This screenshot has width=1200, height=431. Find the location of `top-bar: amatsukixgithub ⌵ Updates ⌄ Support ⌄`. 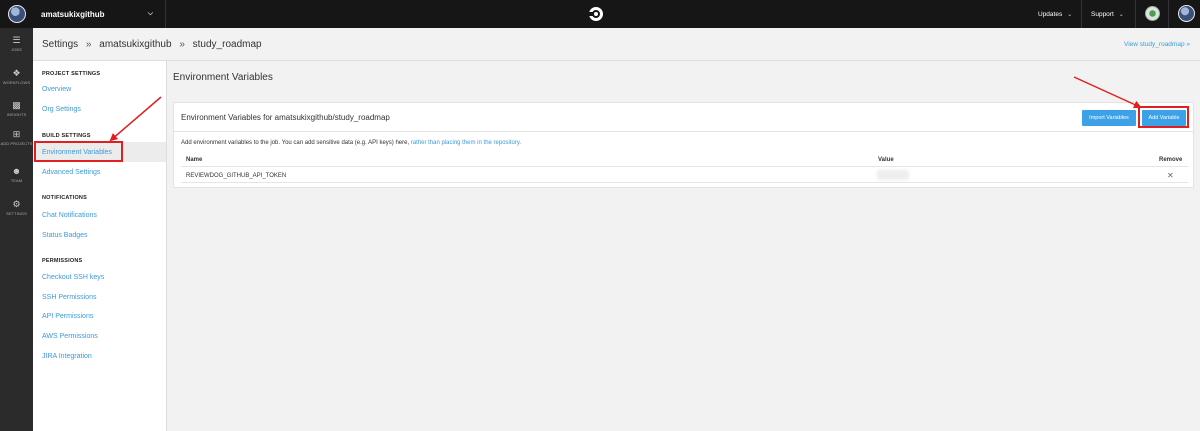

top-bar: amatsukixgithub ⌵ Updates ⌄ Support ⌄ is located at coordinates (600, 14).